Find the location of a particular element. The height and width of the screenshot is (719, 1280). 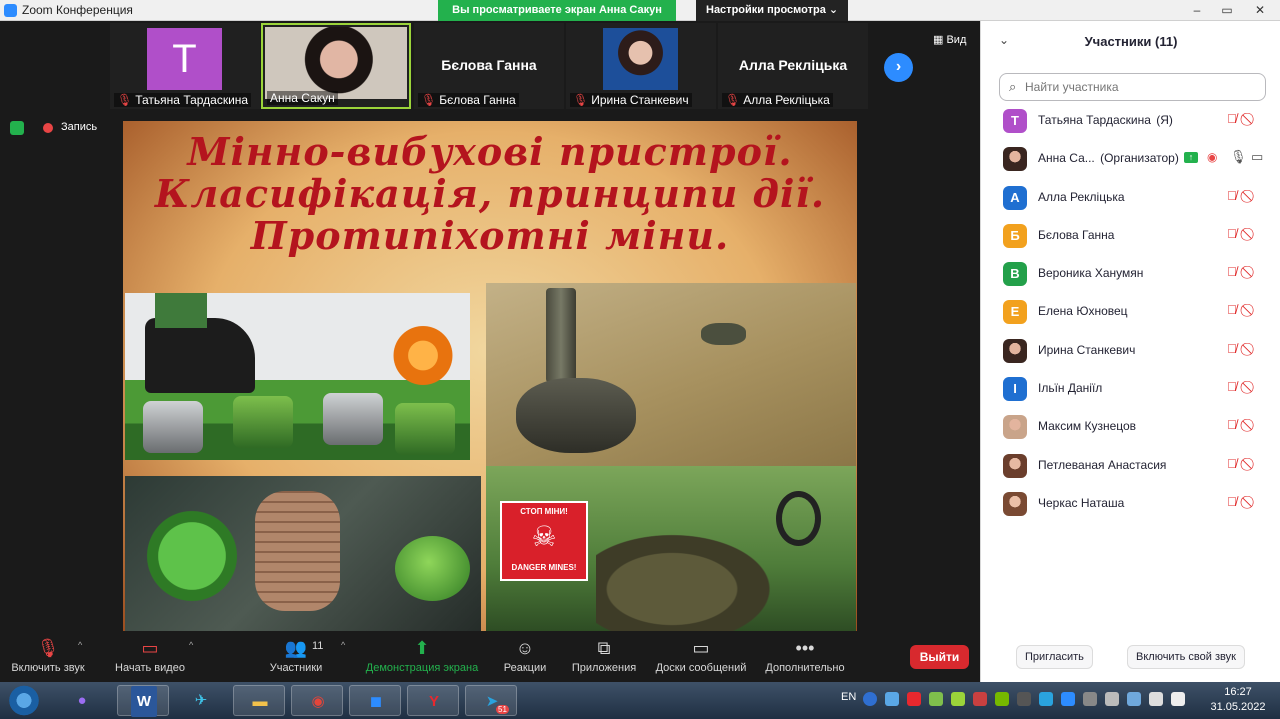

view-settings-dropdown: Настройки просмотра ⌄ is located at coordinates (772, 10).